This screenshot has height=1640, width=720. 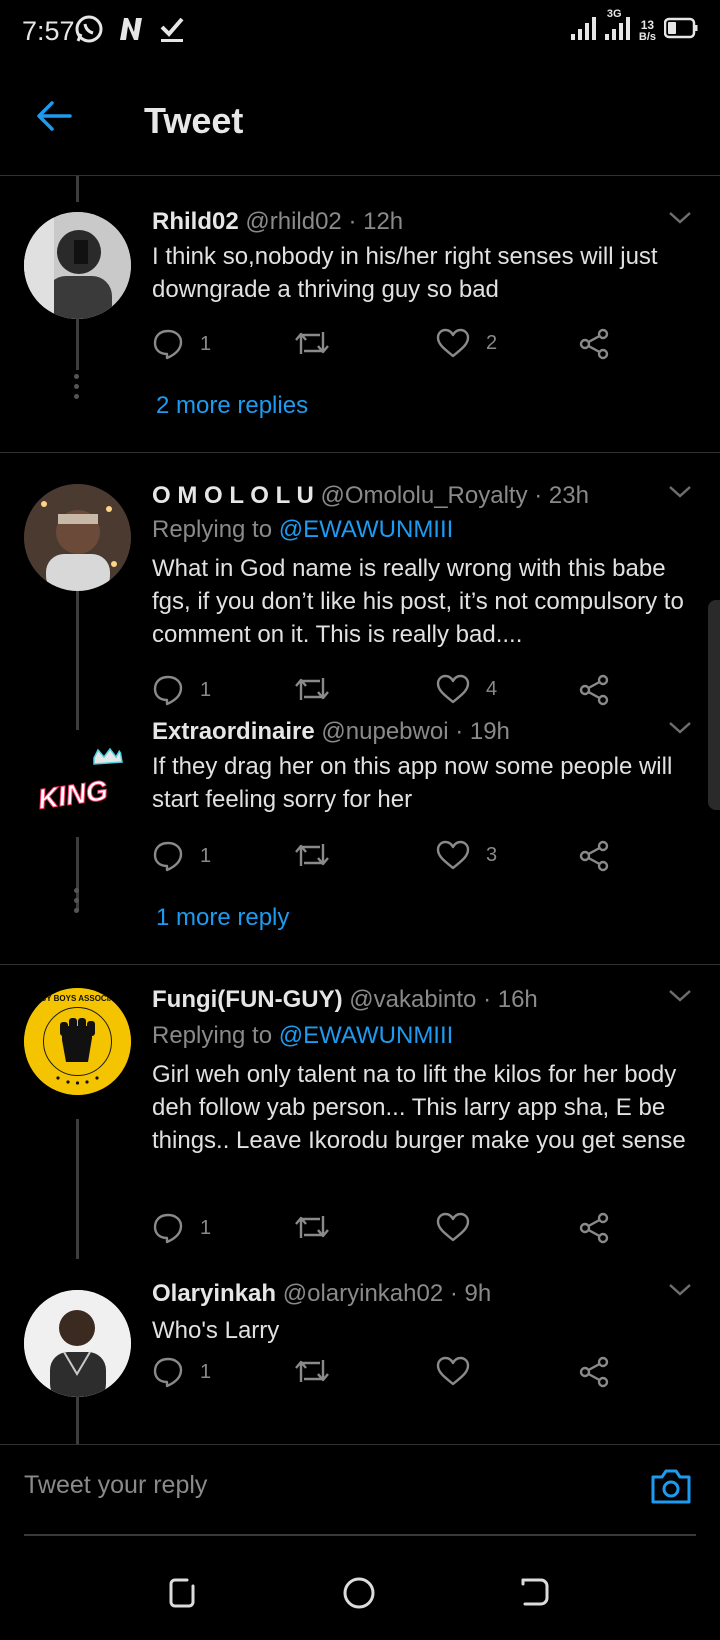 I want to click on avatar: STINGY BOYS ASSOCIATION, so click(x=77, y=1041).